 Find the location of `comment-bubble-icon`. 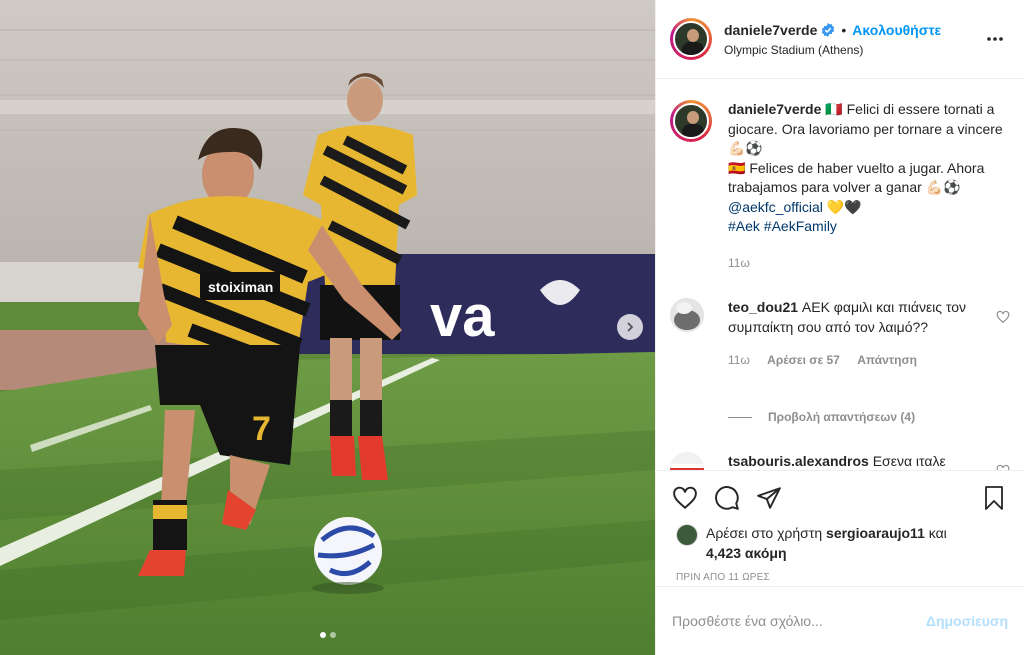

comment-bubble-icon is located at coordinates (727, 498).